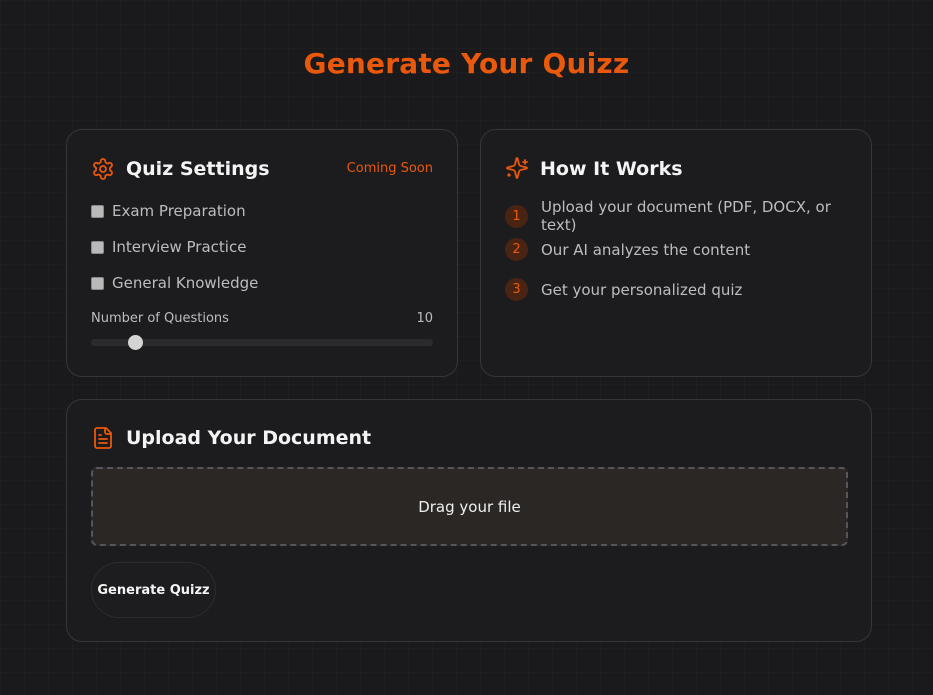 The height and width of the screenshot is (695, 933). Describe the element at coordinates (611, 169) in the screenshot. I see `how-it-works-title: How It Works` at that location.